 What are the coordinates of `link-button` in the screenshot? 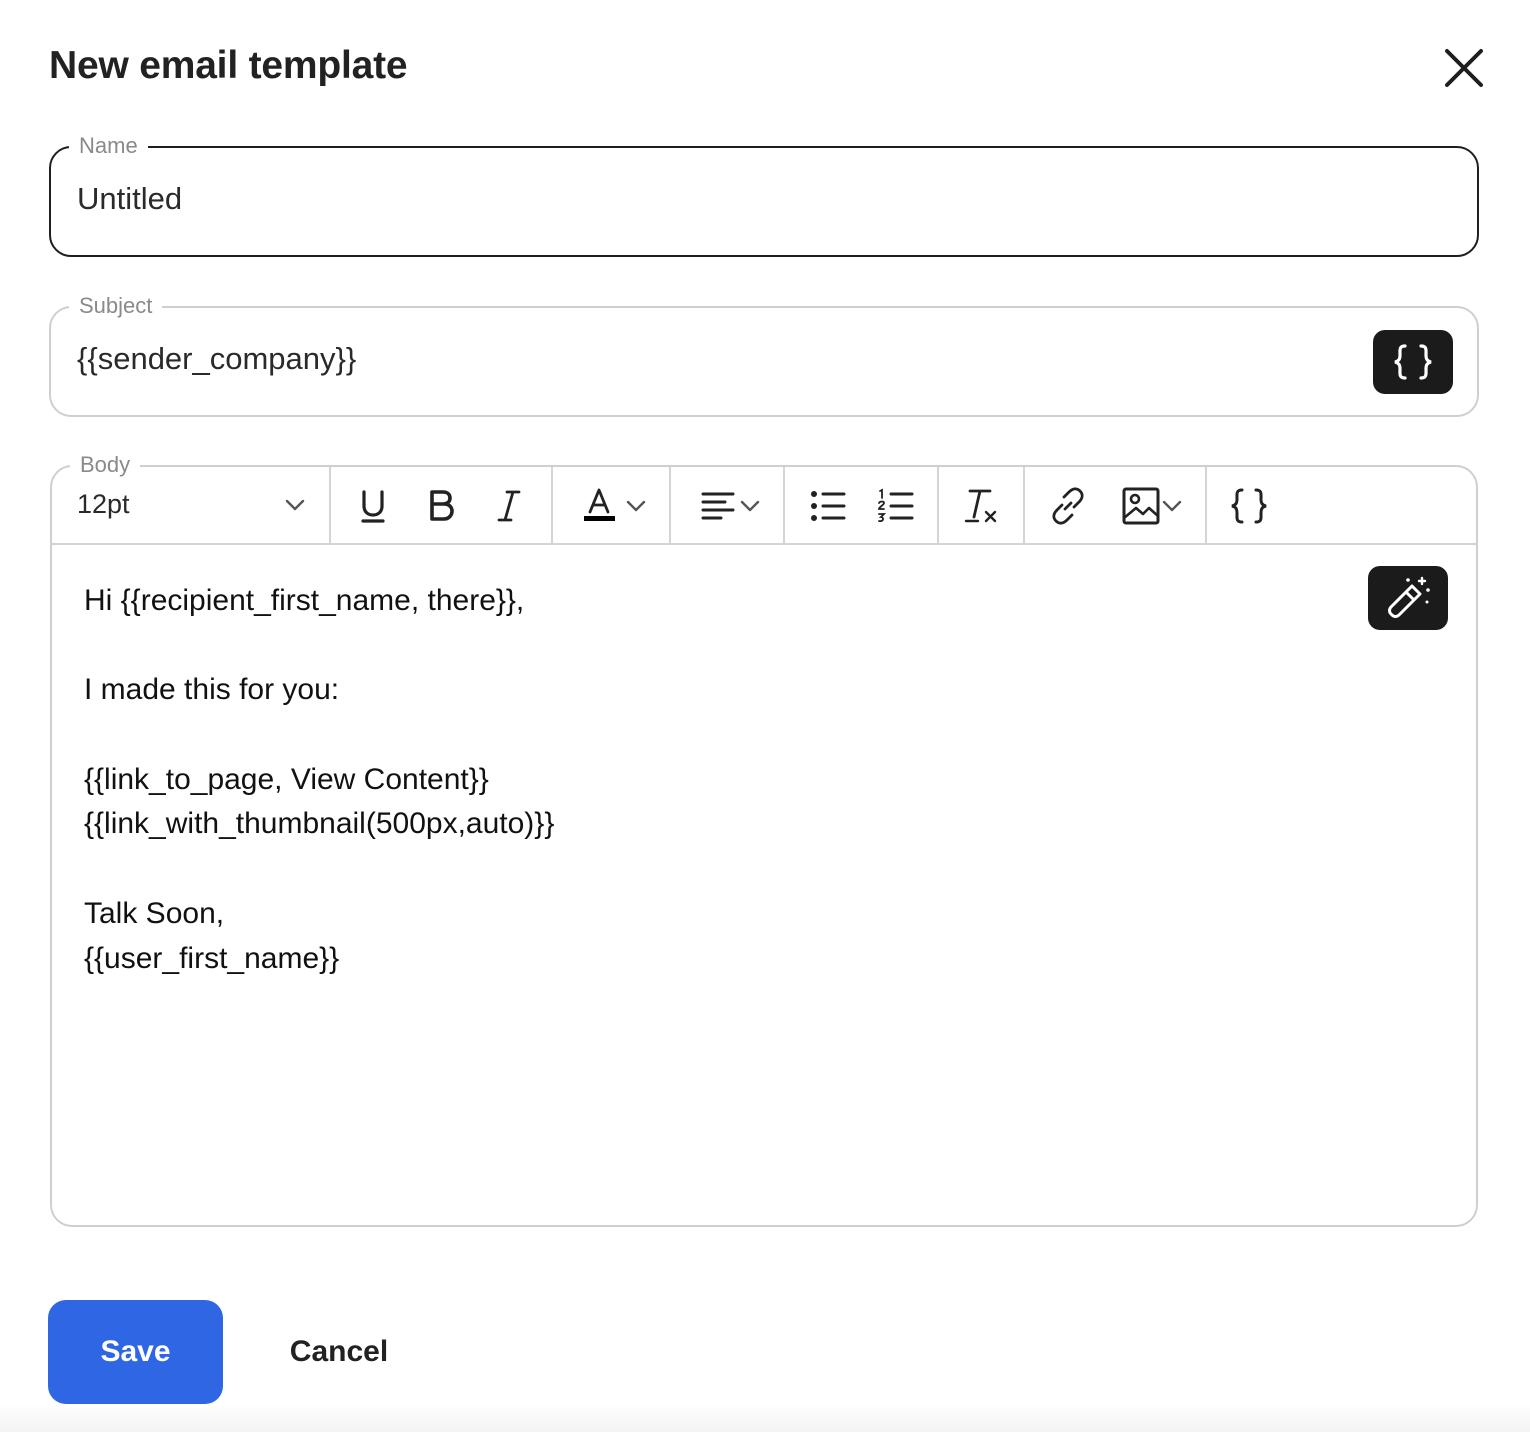 It's located at (1068, 506).